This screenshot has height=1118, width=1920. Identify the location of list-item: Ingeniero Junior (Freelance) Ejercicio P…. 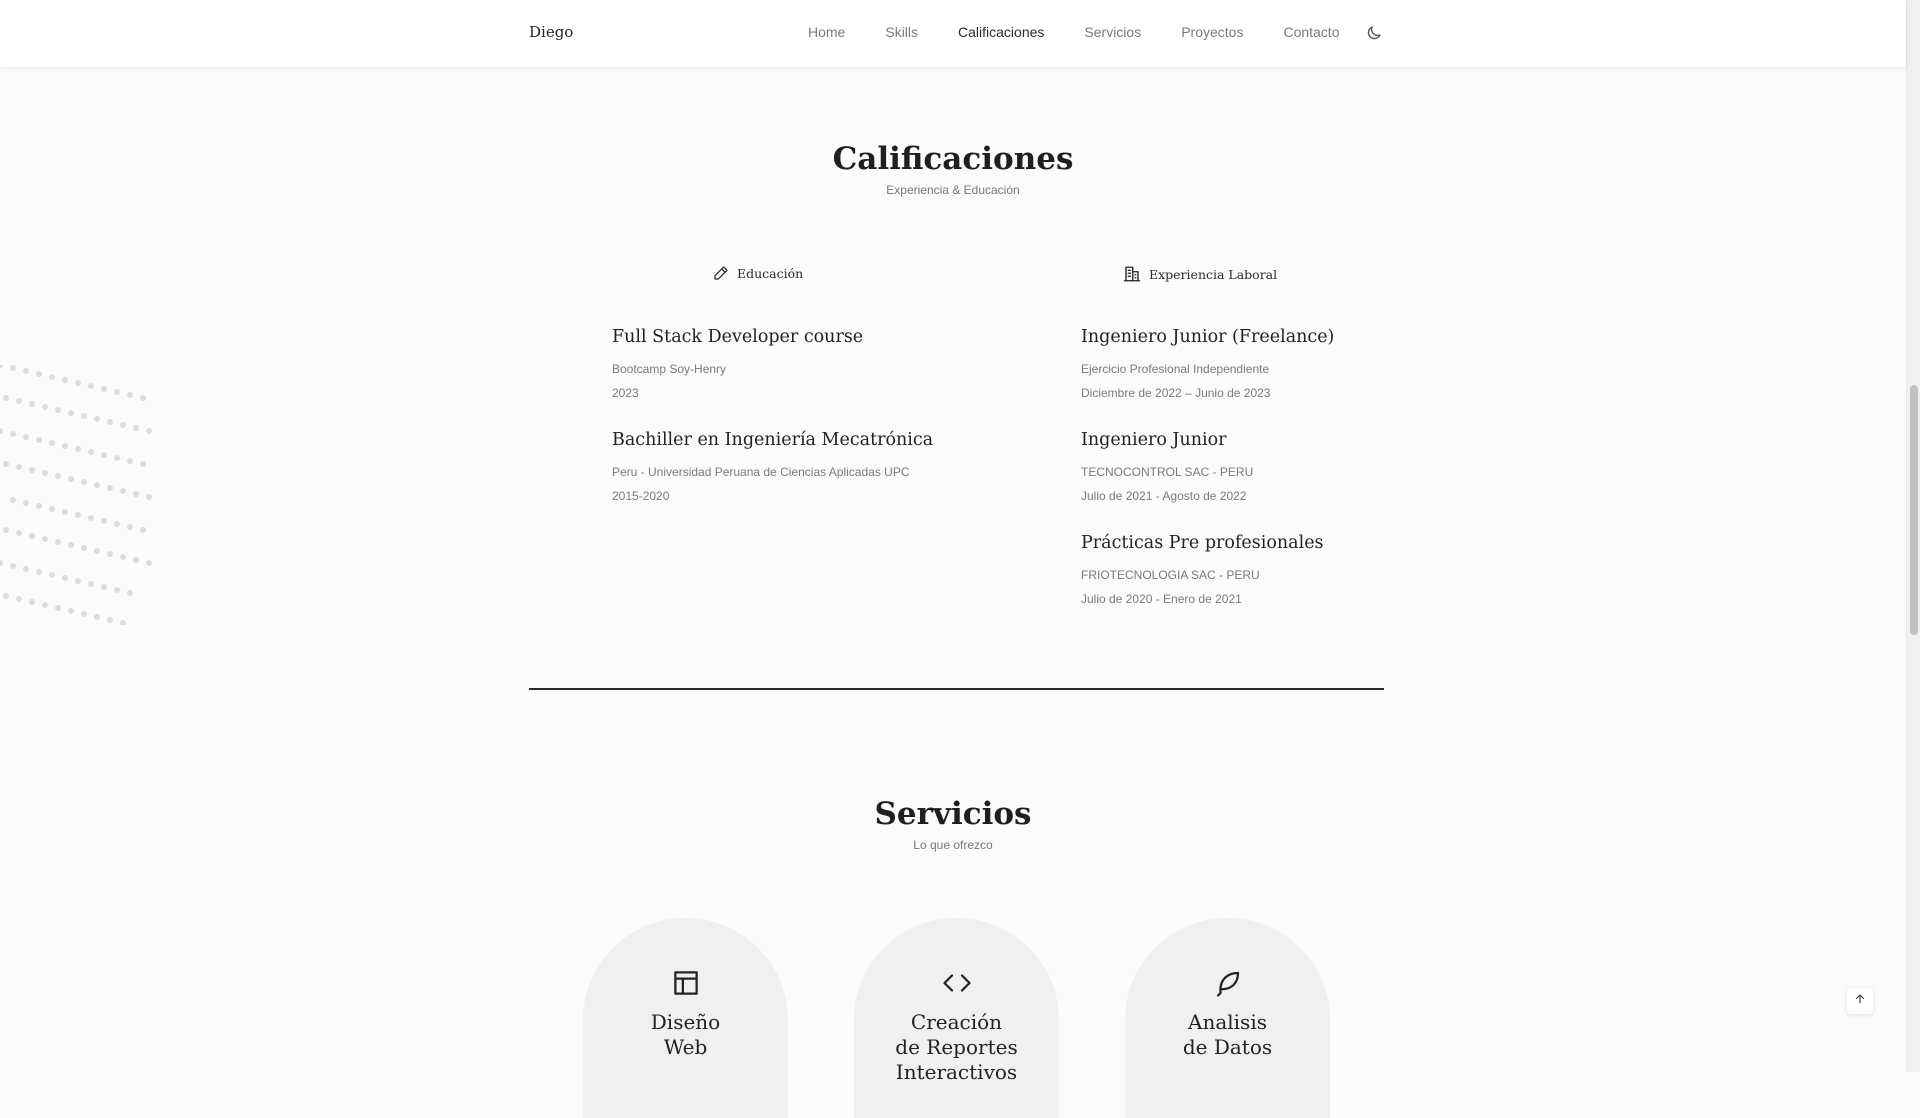
(1207, 377).